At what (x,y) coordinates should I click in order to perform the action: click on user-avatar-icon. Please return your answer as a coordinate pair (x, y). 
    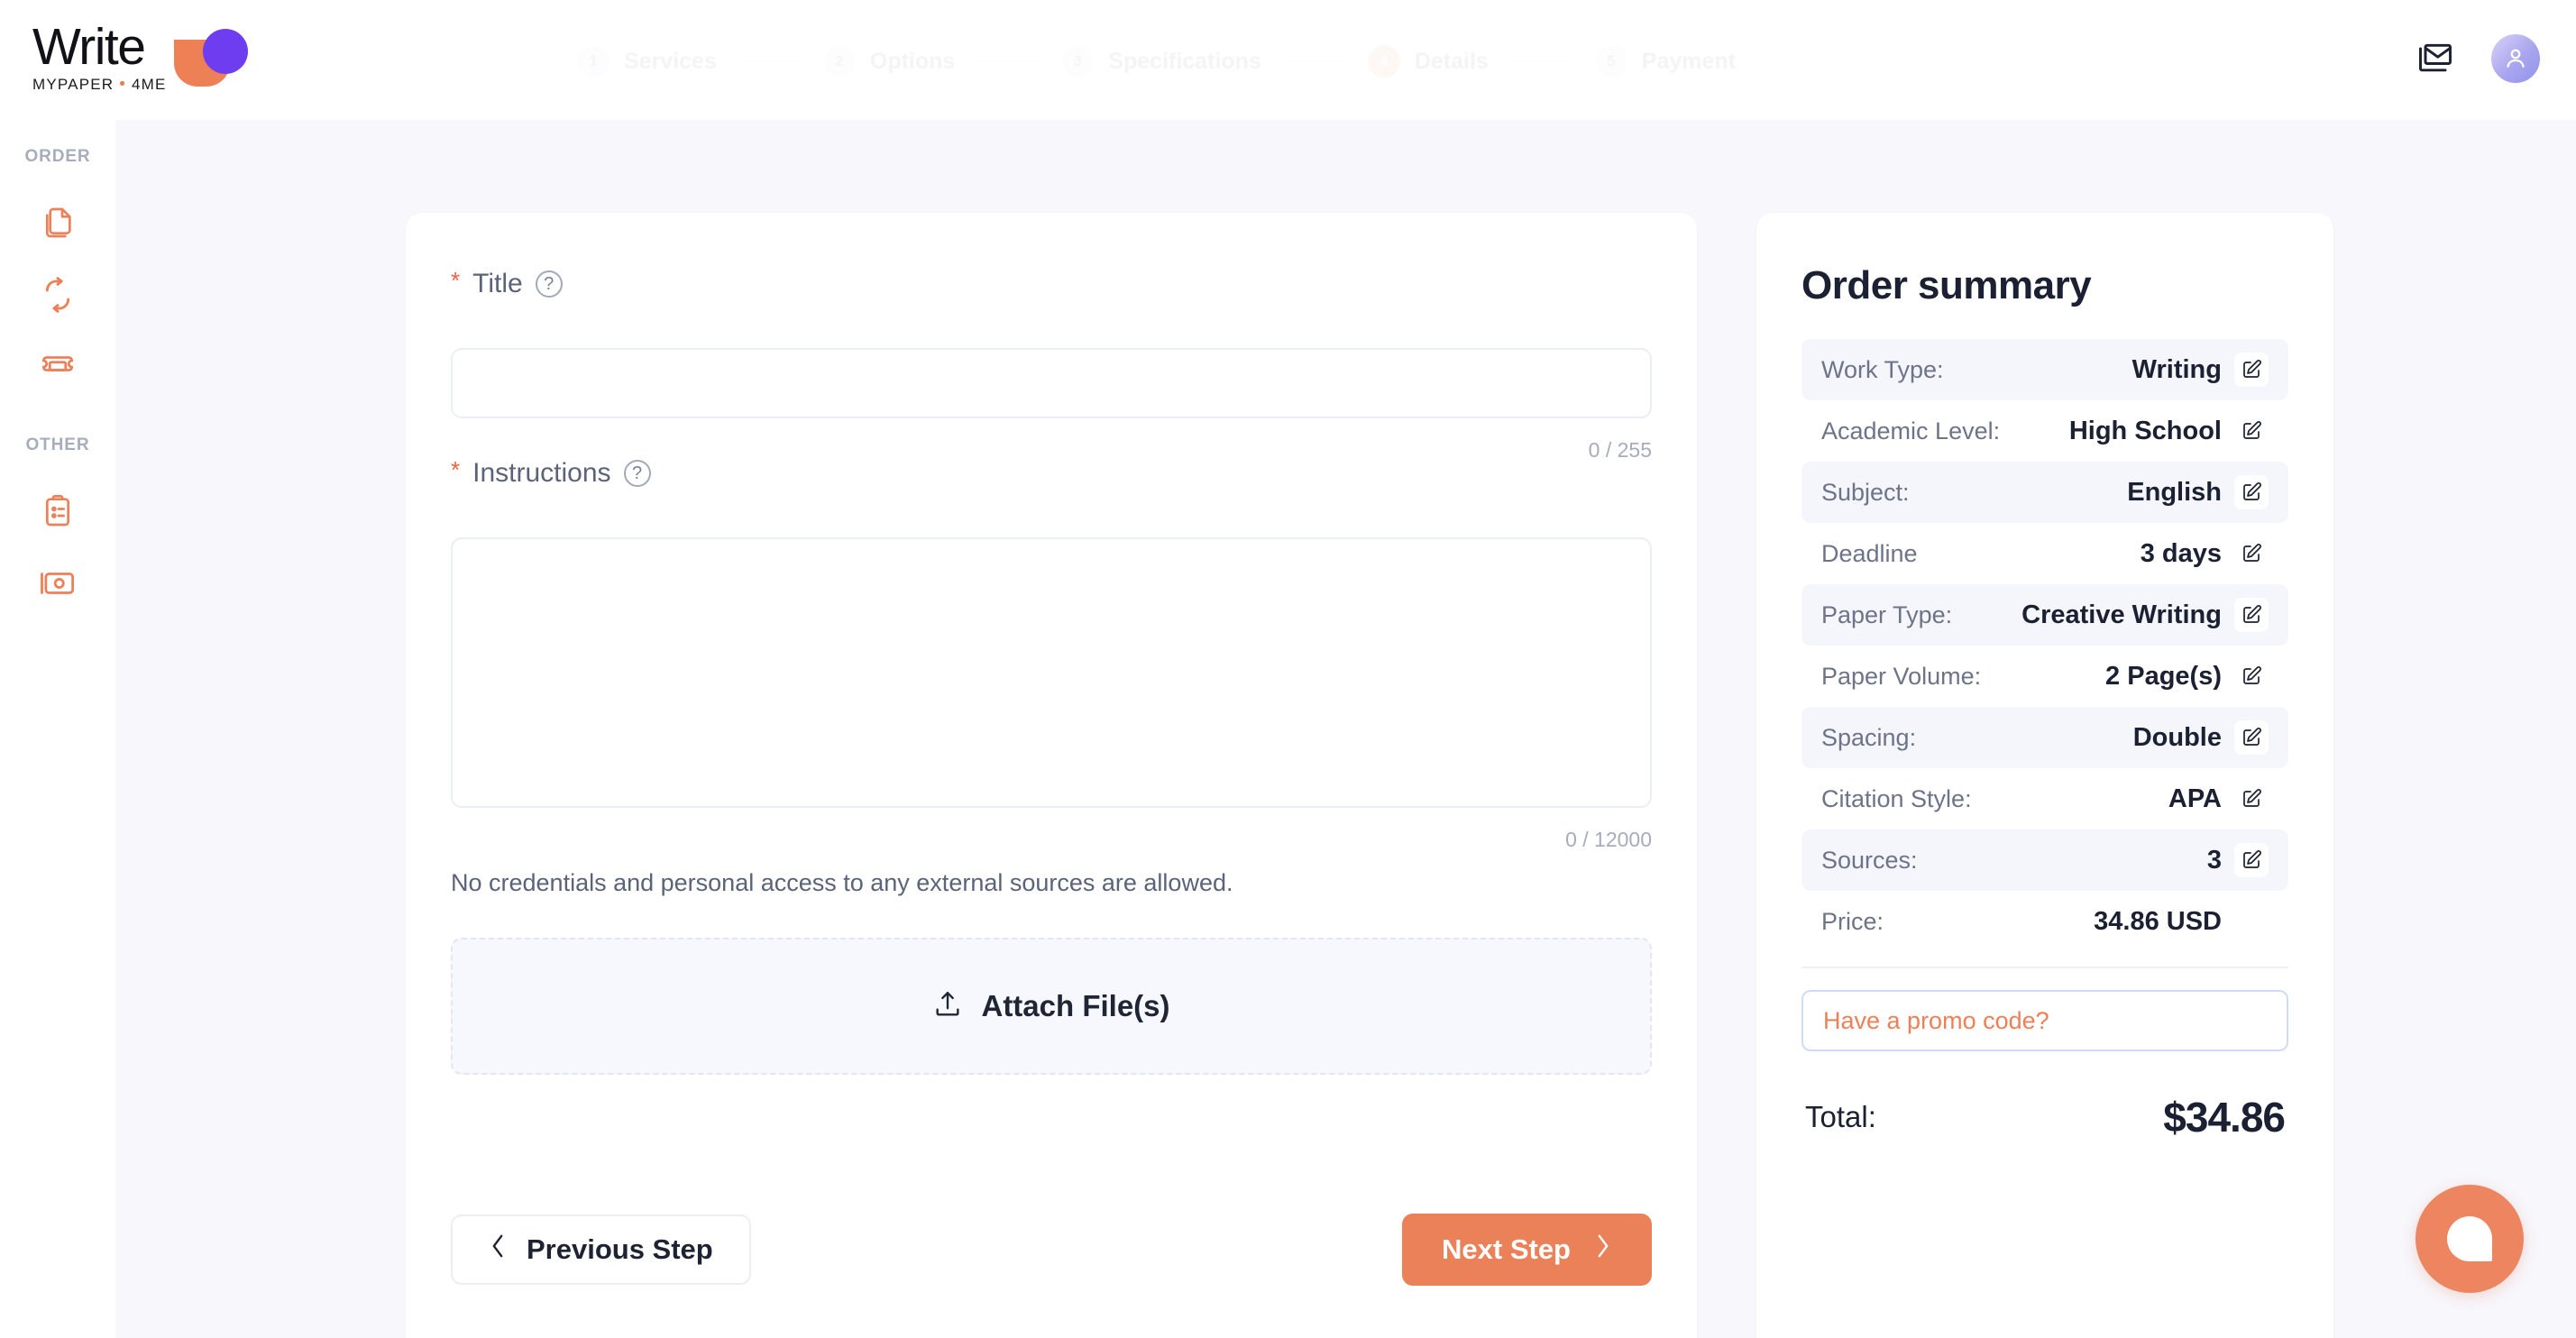
    Looking at the image, I should click on (2515, 58).